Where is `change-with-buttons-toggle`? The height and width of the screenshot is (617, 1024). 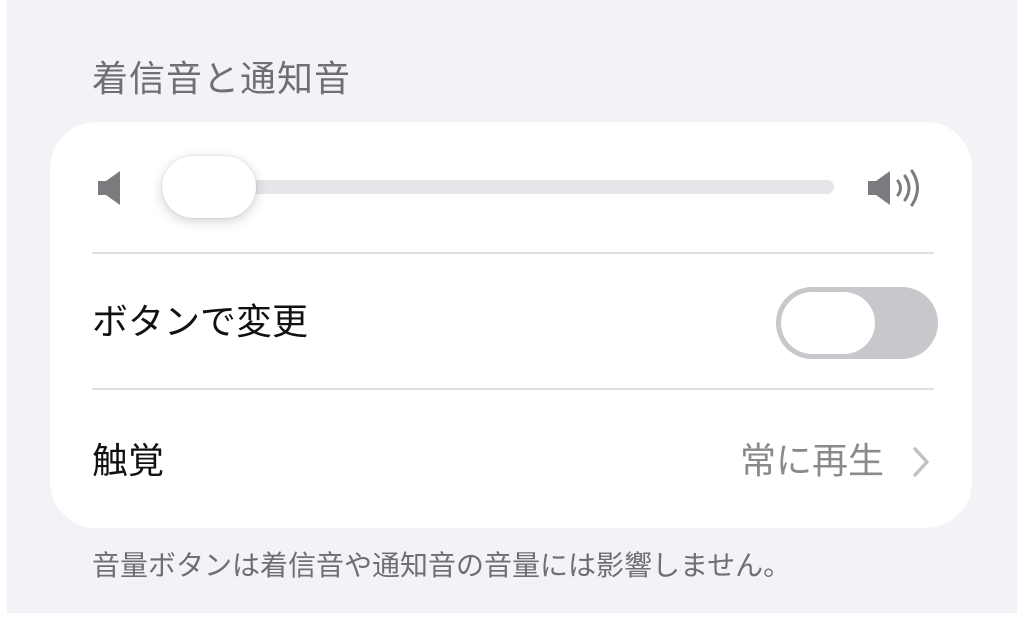
change-with-buttons-toggle is located at coordinates (857, 323).